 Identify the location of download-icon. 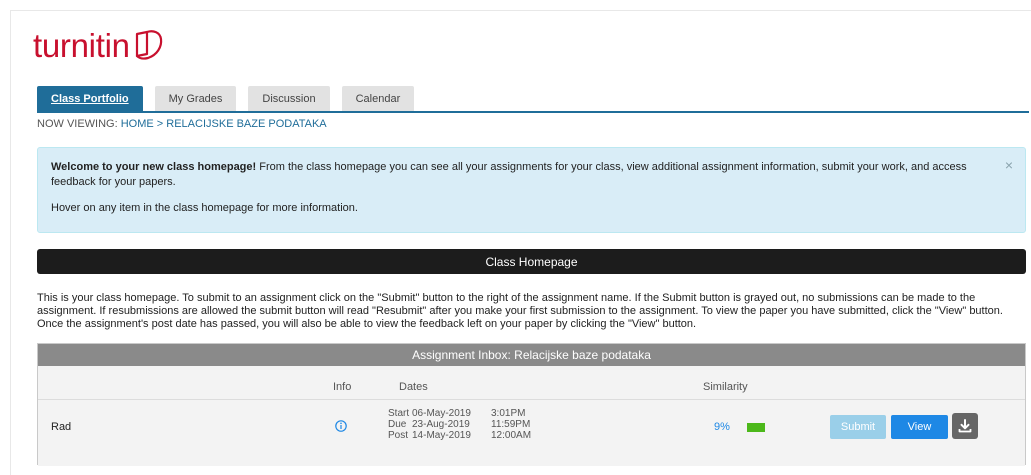
(965, 426).